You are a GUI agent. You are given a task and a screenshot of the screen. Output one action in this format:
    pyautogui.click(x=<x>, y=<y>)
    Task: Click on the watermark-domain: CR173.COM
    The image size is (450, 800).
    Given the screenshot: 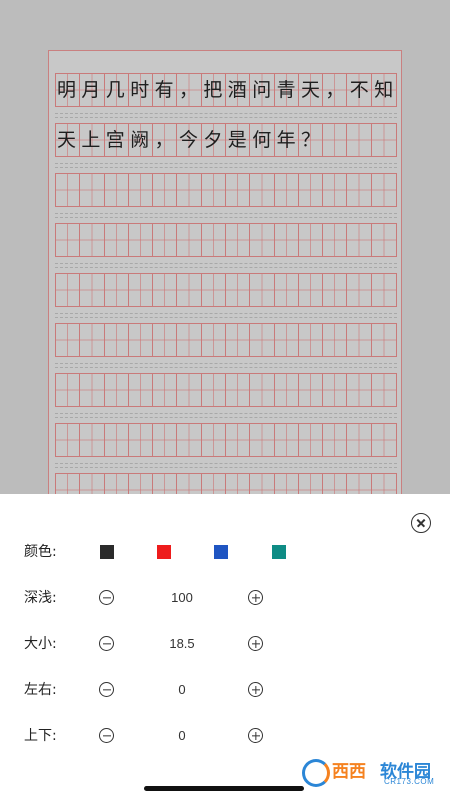 What is the action you would take?
    pyautogui.click(x=409, y=781)
    